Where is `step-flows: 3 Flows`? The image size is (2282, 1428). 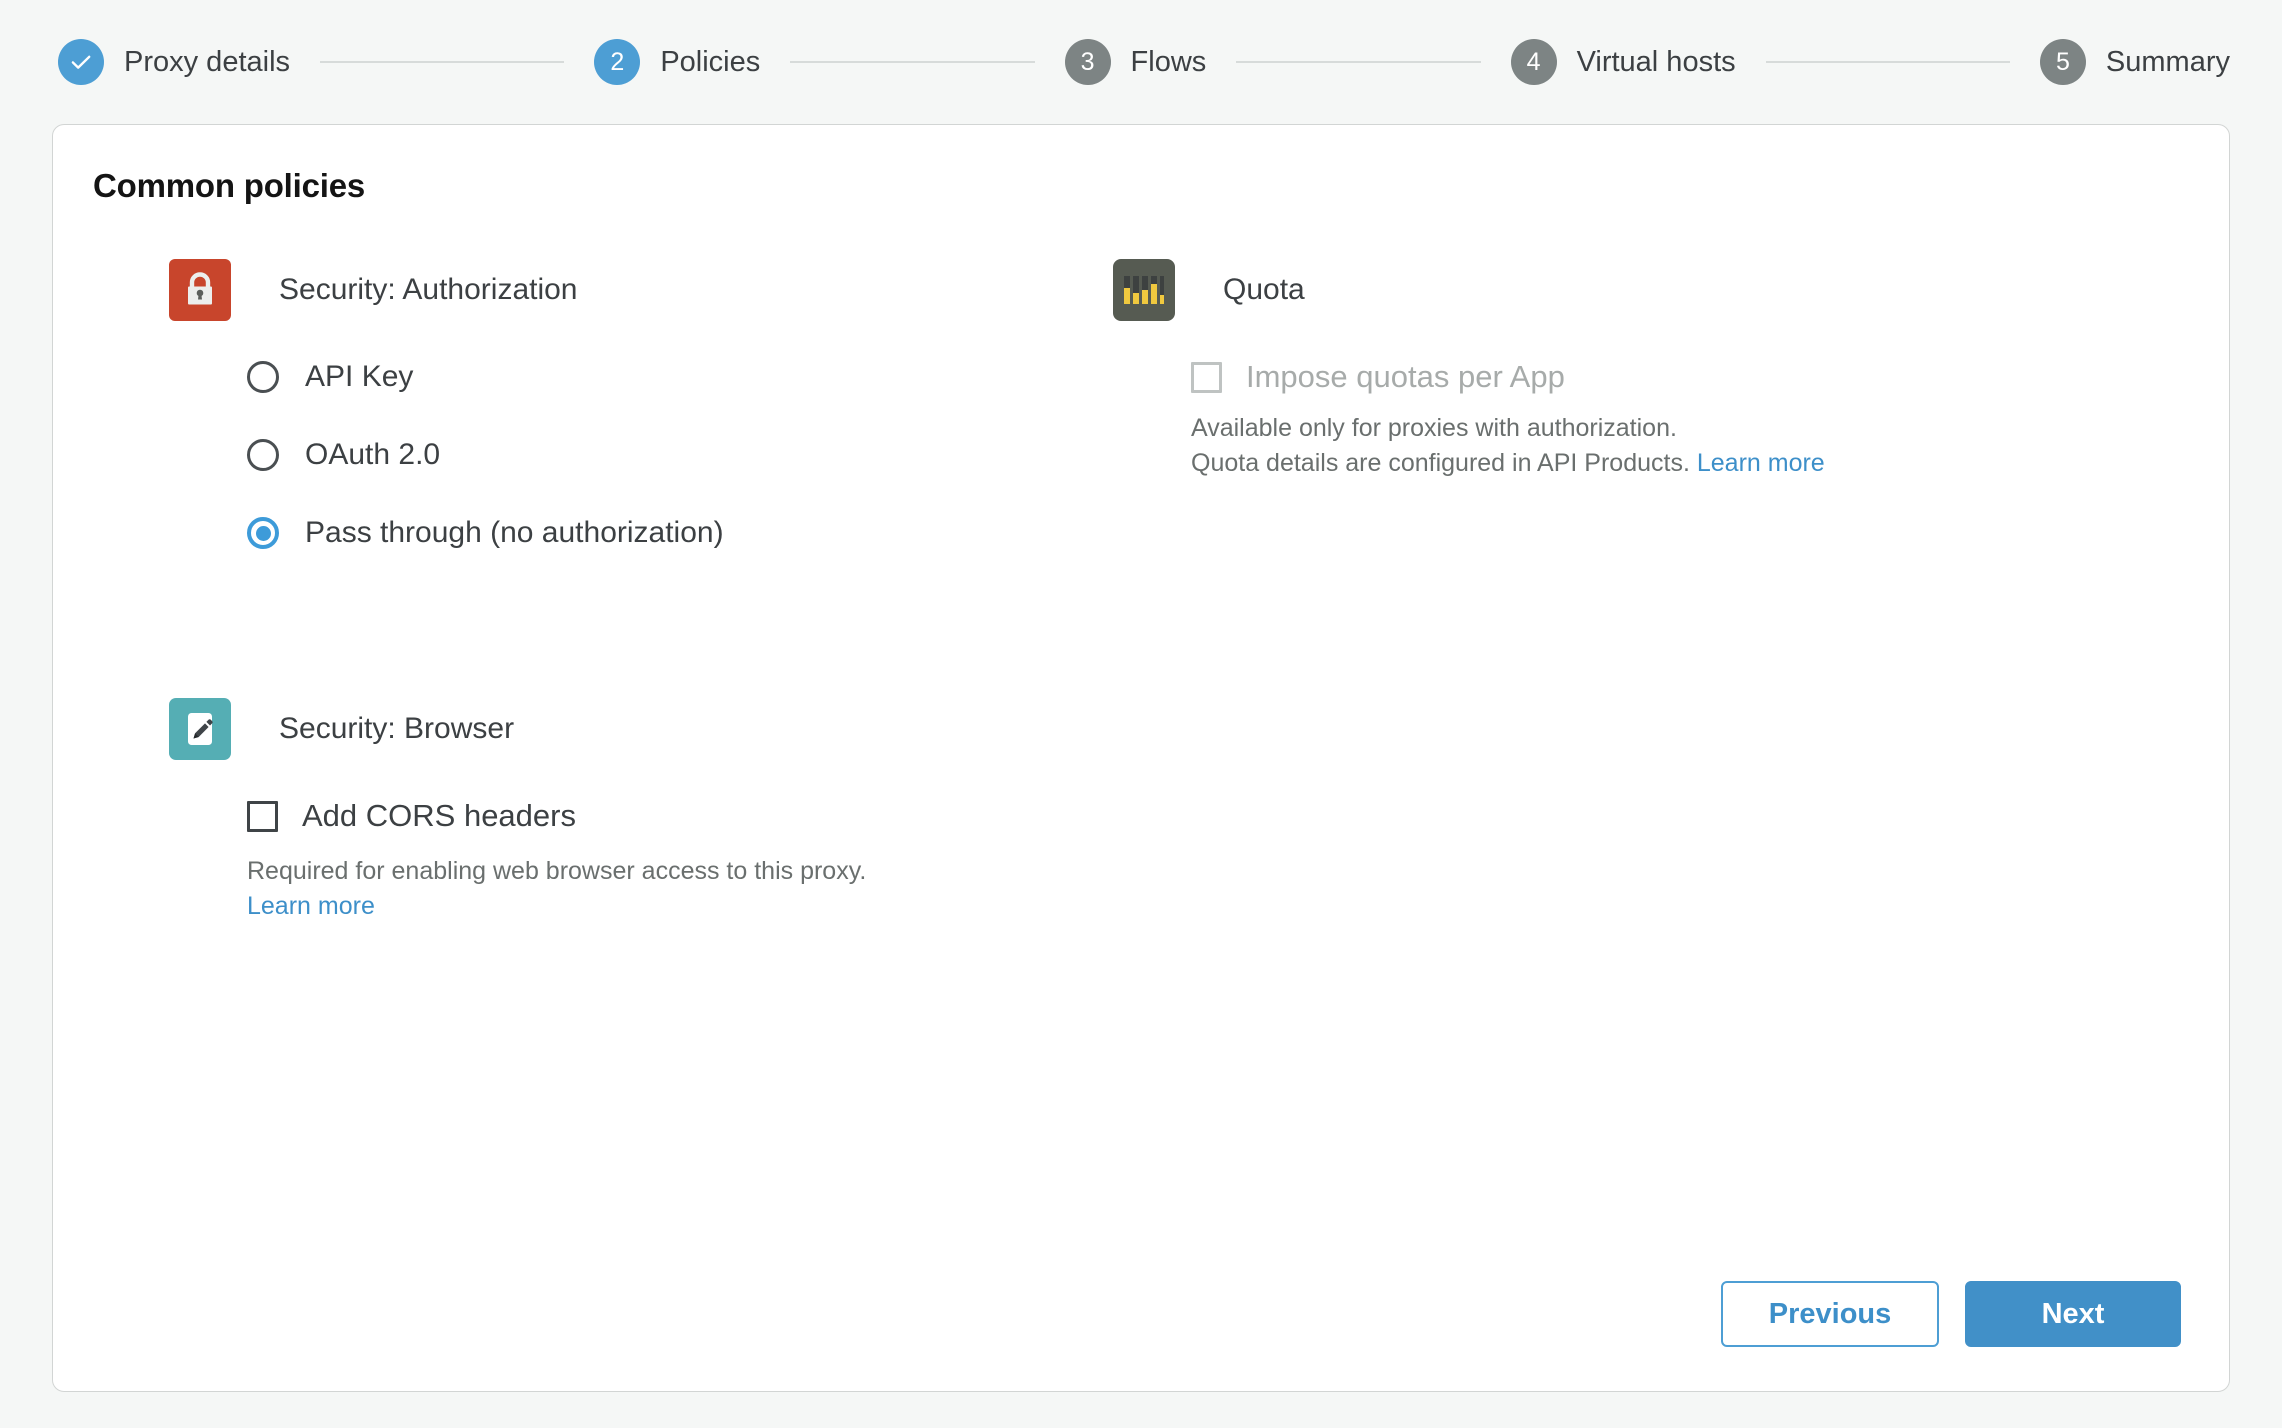
step-flows: 3 Flows is located at coordinates (1135, 62).